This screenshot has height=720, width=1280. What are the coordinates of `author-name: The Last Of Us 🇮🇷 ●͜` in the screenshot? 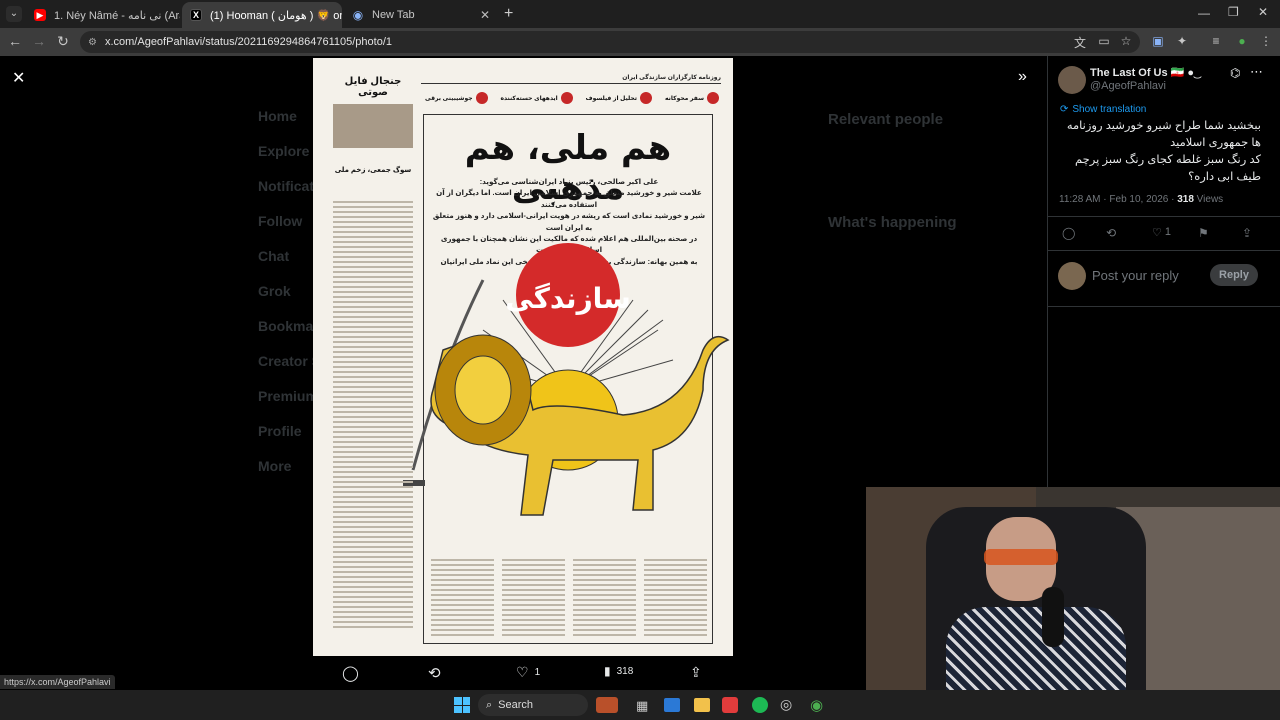 It's located at (1142, 72).